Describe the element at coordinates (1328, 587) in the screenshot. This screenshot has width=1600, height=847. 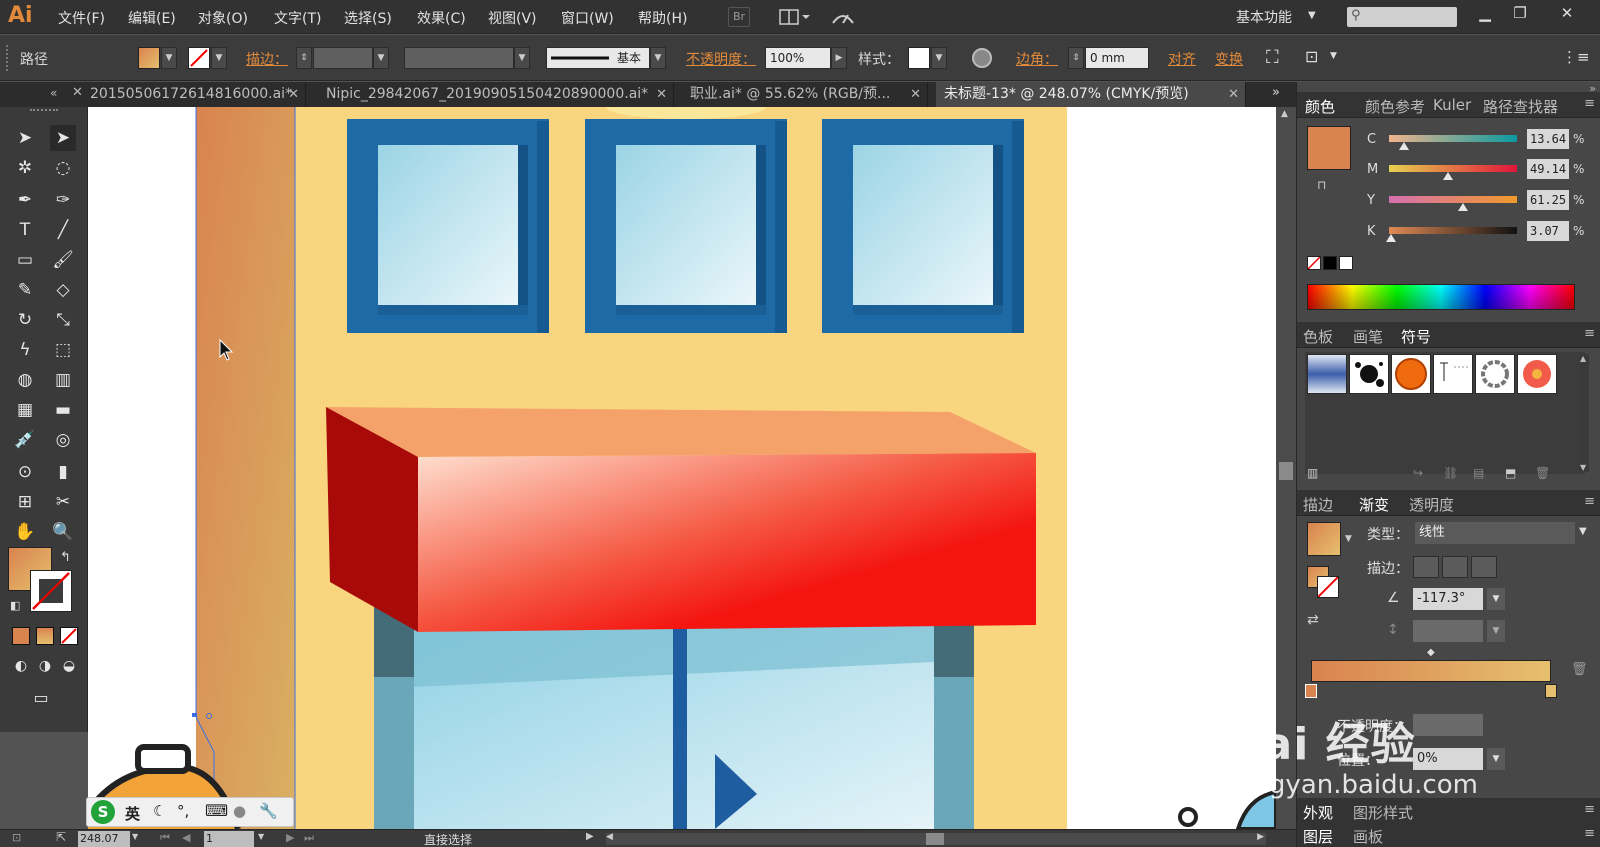
I see `gradient-stroke-icon` at that location.